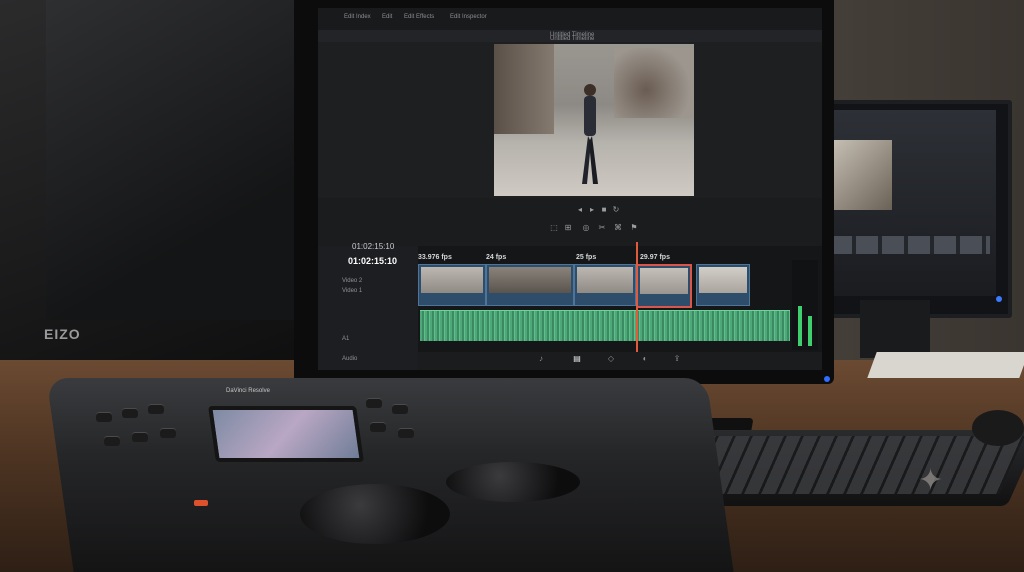 This screenshot has width=1024, height=572. What do you see at coordinates (62, 334) in the screenshot?
I see `eizo-logo: EIZO` at bounding box center [62, 334].